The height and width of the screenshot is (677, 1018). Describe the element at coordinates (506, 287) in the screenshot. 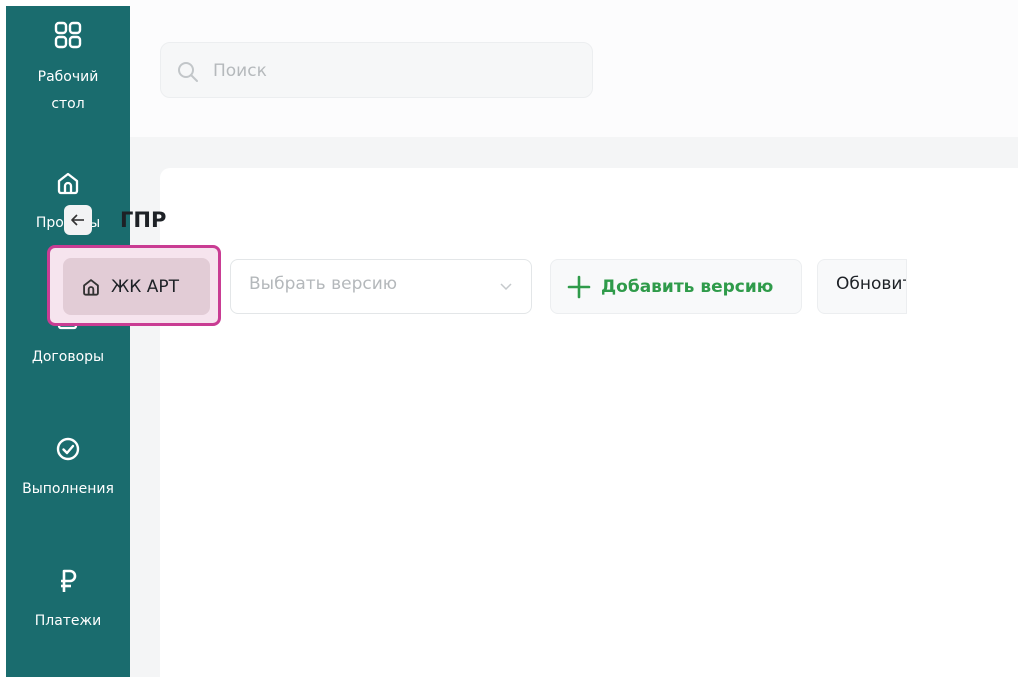

I see `chevron-down-icon` at that location.